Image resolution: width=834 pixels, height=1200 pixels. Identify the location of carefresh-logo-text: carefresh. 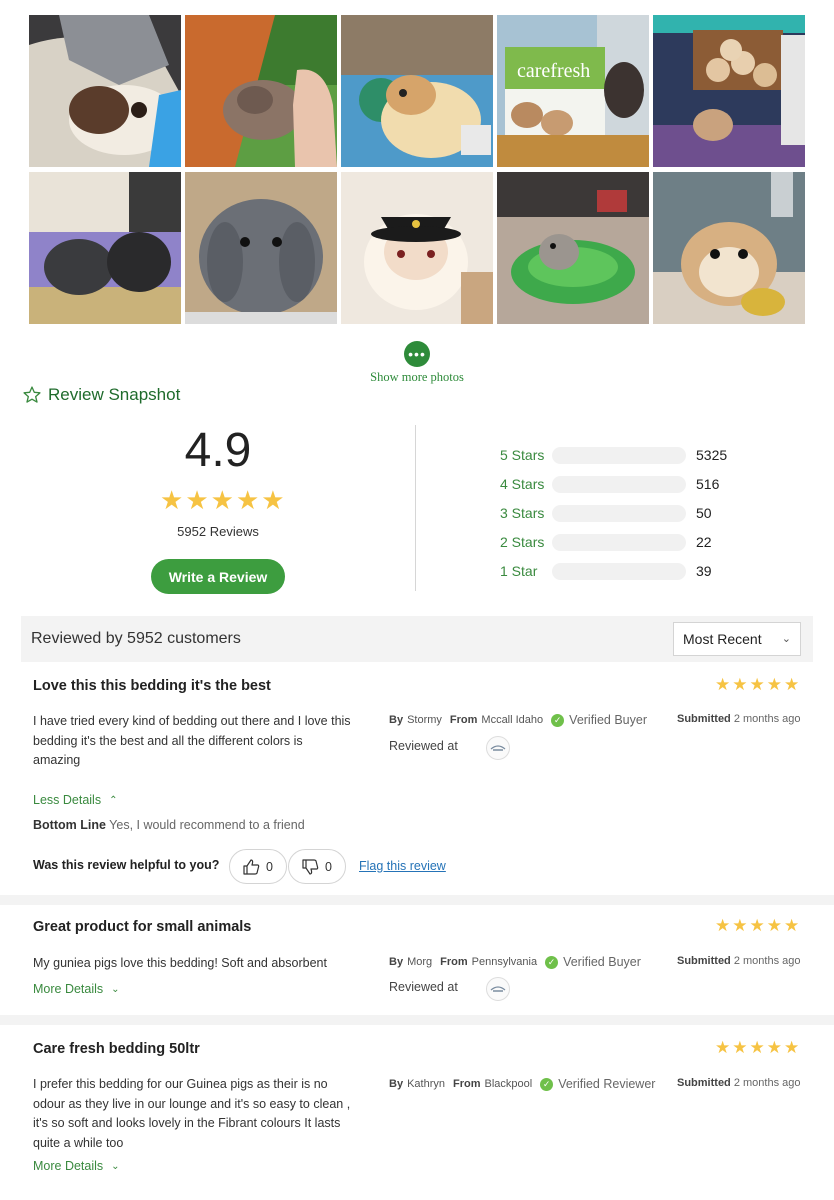
(553, 71).